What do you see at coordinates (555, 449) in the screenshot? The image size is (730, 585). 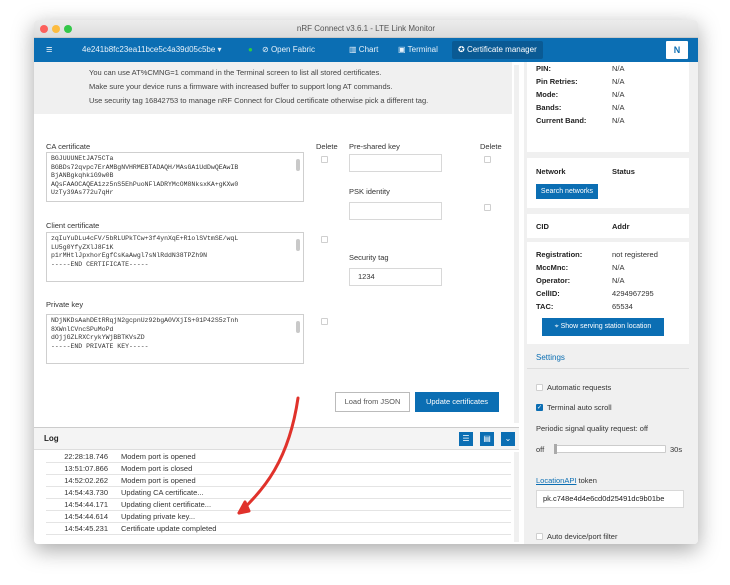 I see `slider-handle` at bounding box center [555, 449].